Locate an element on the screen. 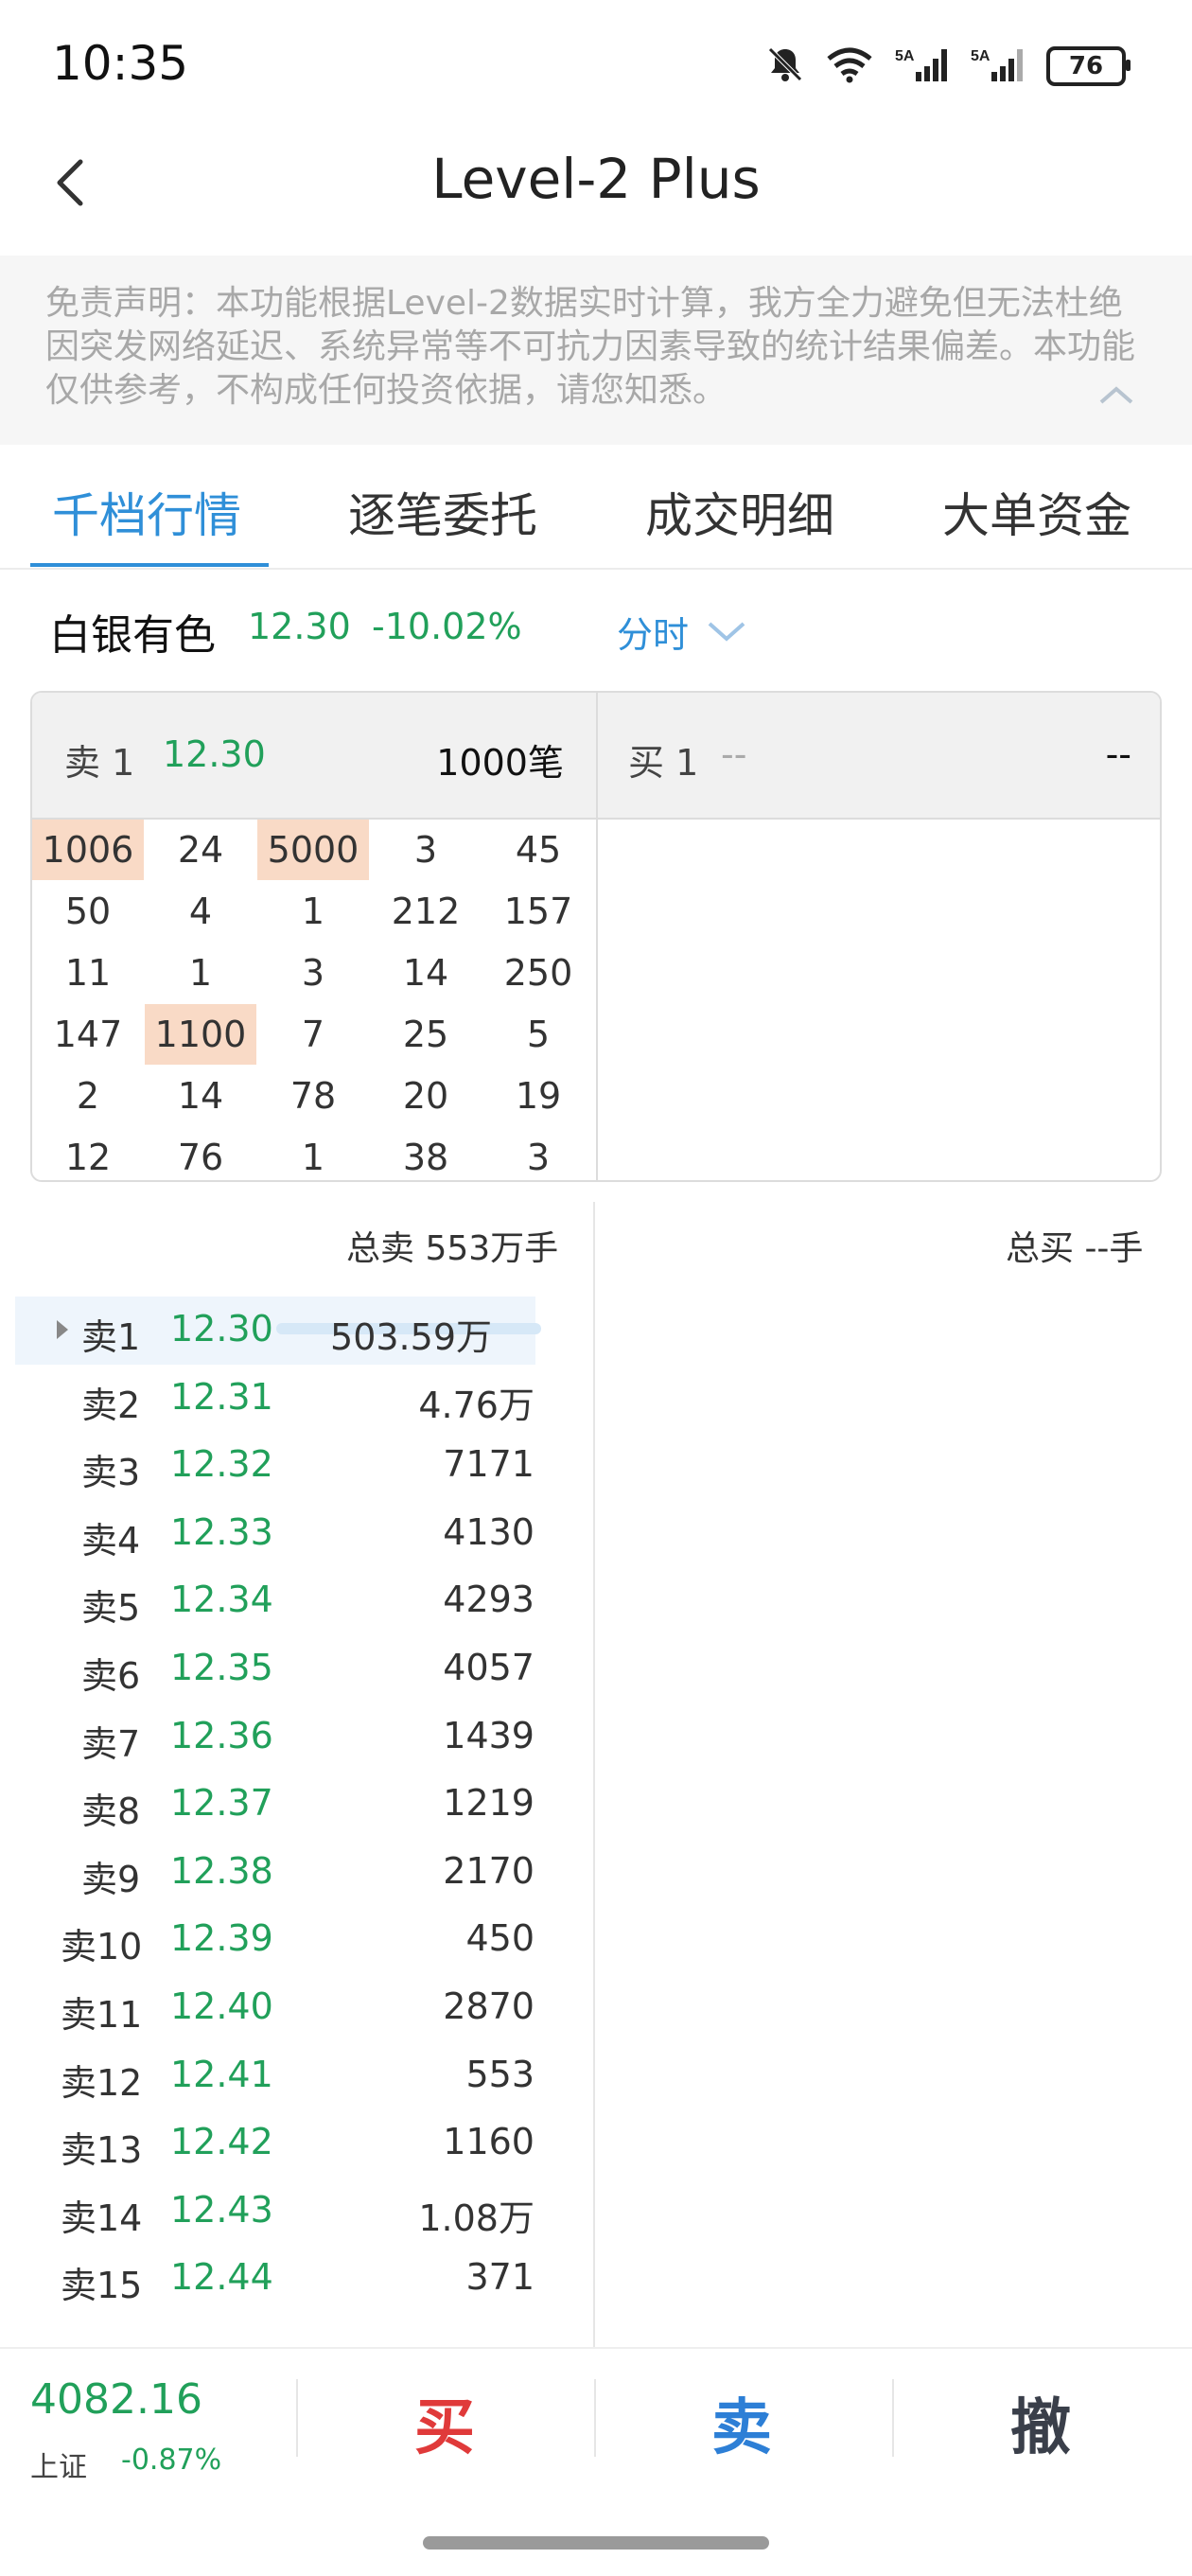  queue-cell: 212 is located at coordinates (426, 911).